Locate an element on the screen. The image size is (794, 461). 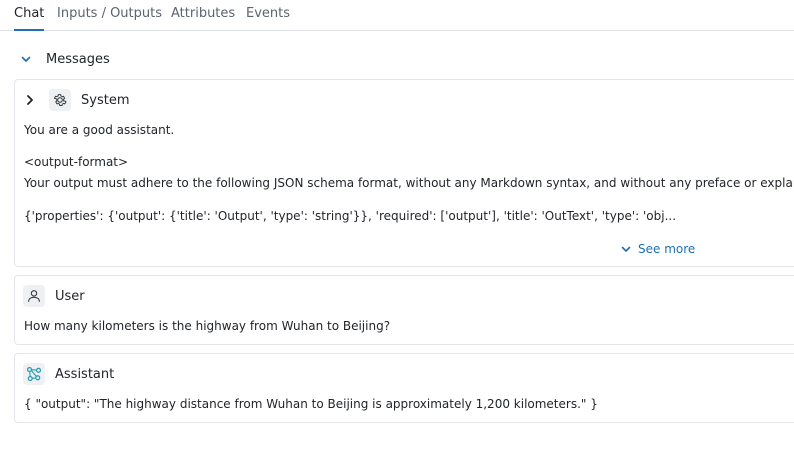
gear-icon is located at coordinates (60, 100).